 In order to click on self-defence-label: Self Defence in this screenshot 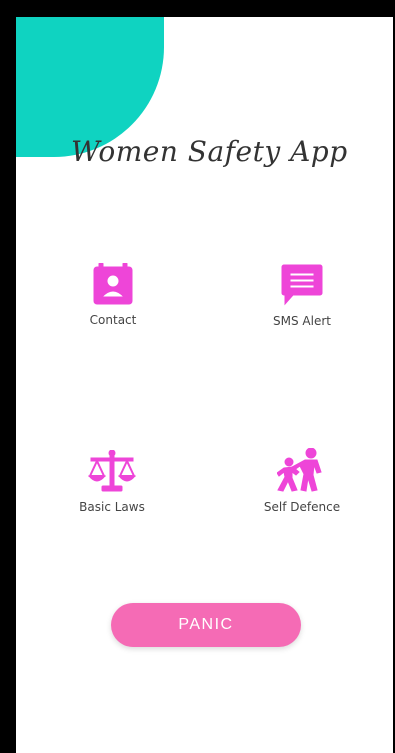, I will do `click(302, 507)`.